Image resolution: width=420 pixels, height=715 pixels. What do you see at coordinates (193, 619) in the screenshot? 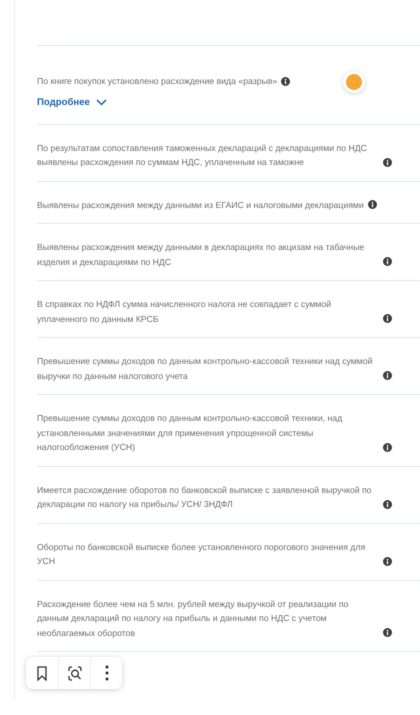
I see `check-text: Расхождение более чем на 5 млн. рублей между выручкой от реализации по данным деклараций по налогу на прибыль и данными по НДС с учетом необлагаемых оборотов` at bounding box center [193, 619].